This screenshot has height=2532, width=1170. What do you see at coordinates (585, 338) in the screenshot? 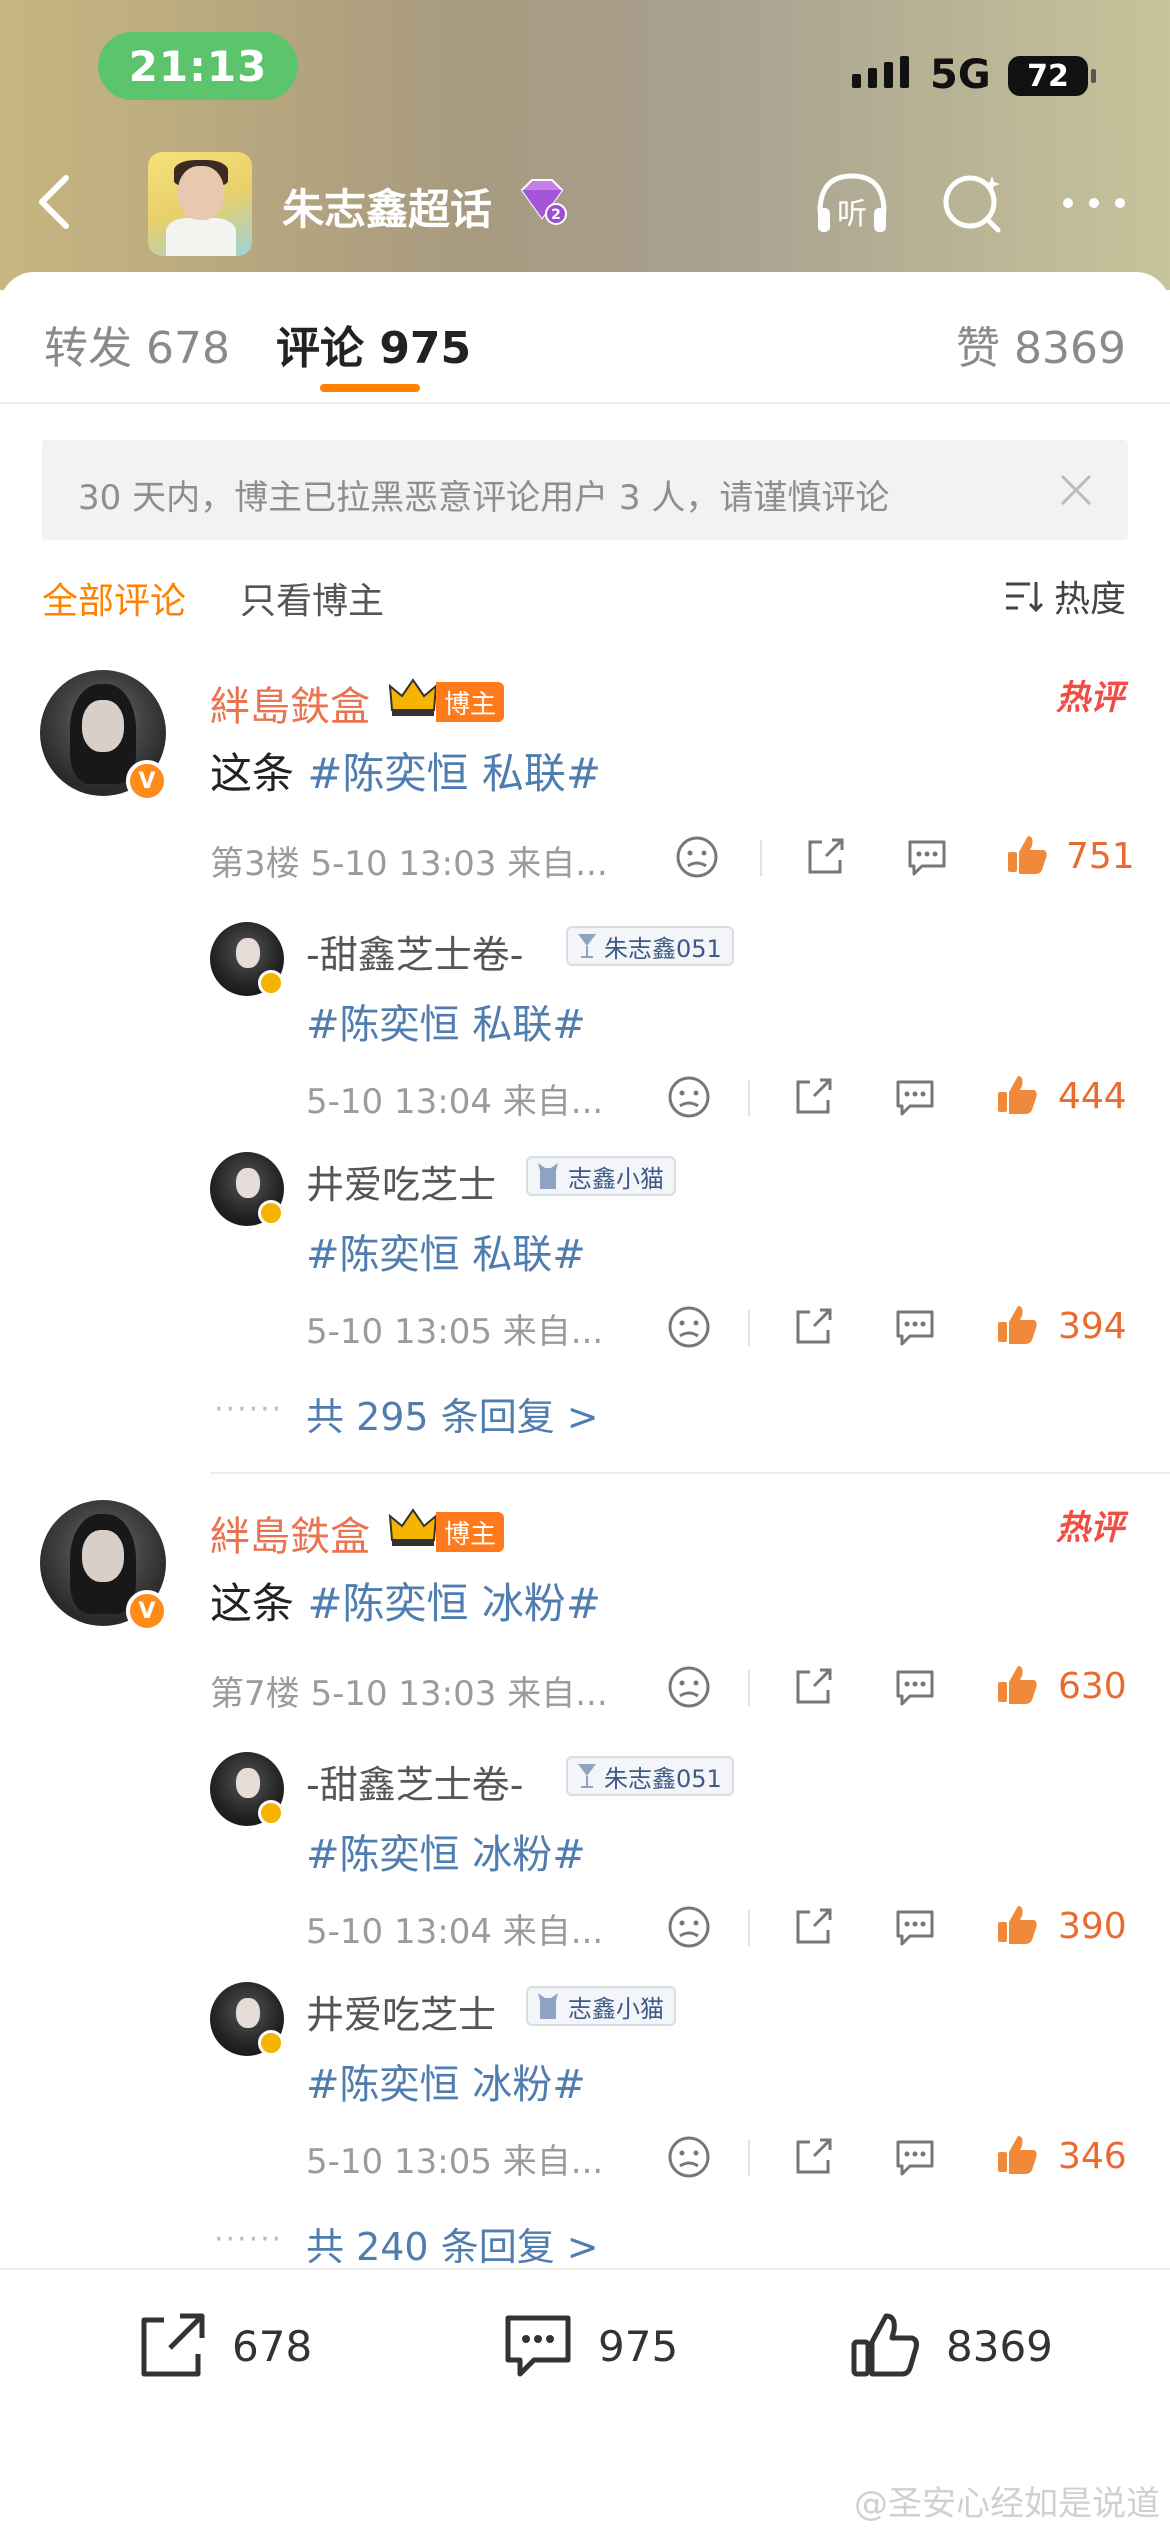
I see `tab-bar: 转发 678 评论 975 赞 8369` at bounding box center [585, 338].